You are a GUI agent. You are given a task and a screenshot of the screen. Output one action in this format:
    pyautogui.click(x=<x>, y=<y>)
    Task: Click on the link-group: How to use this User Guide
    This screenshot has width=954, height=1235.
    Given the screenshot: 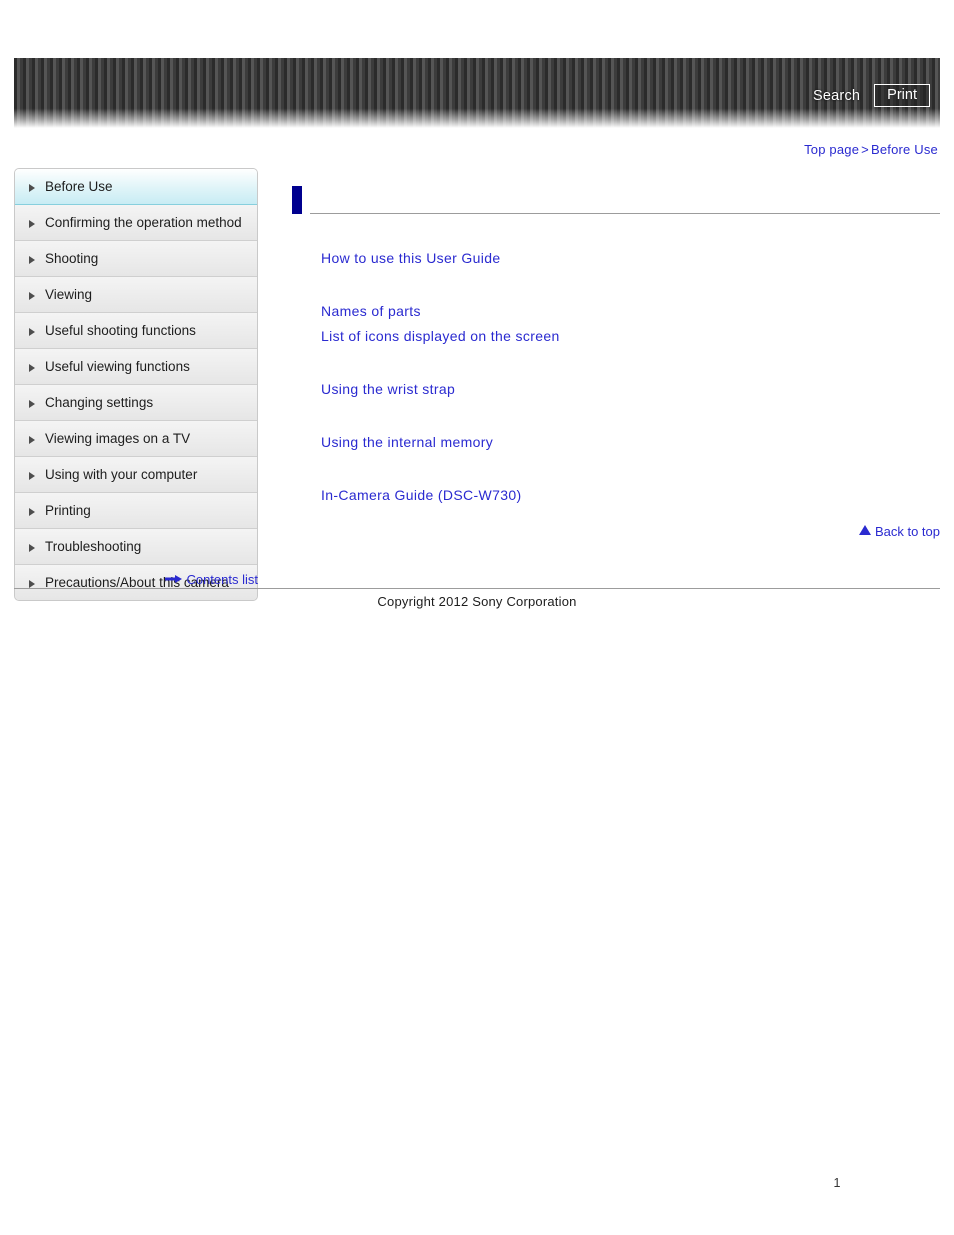 What is the action you would take?
    pyautogui.click(x=630, y=258)
    